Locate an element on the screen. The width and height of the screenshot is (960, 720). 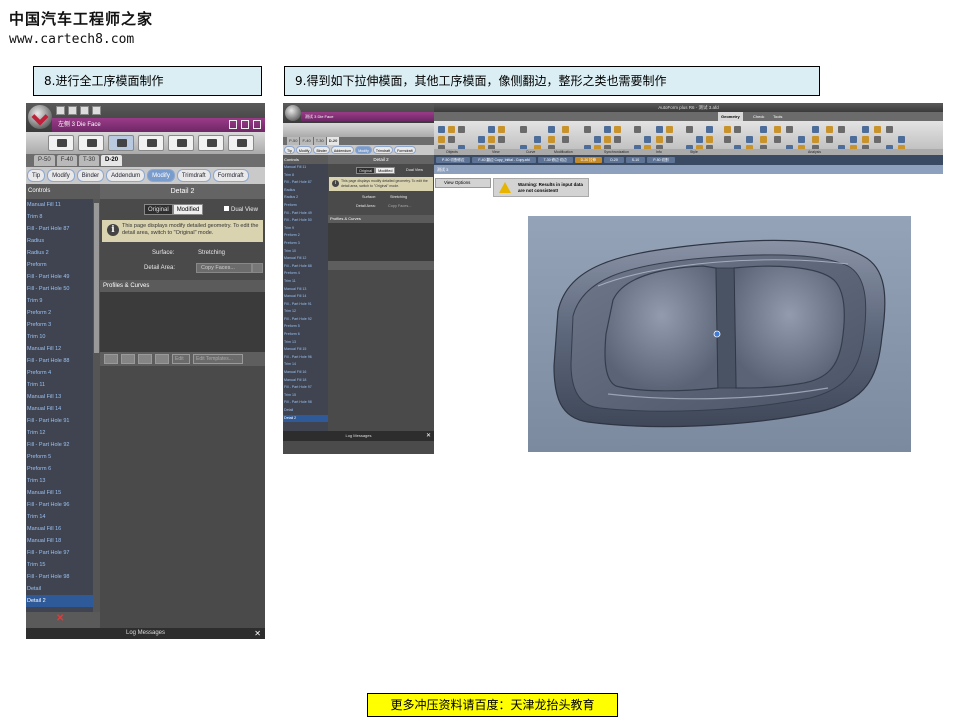
s1-tree-item: Detail is located at coordinates (63, 589).